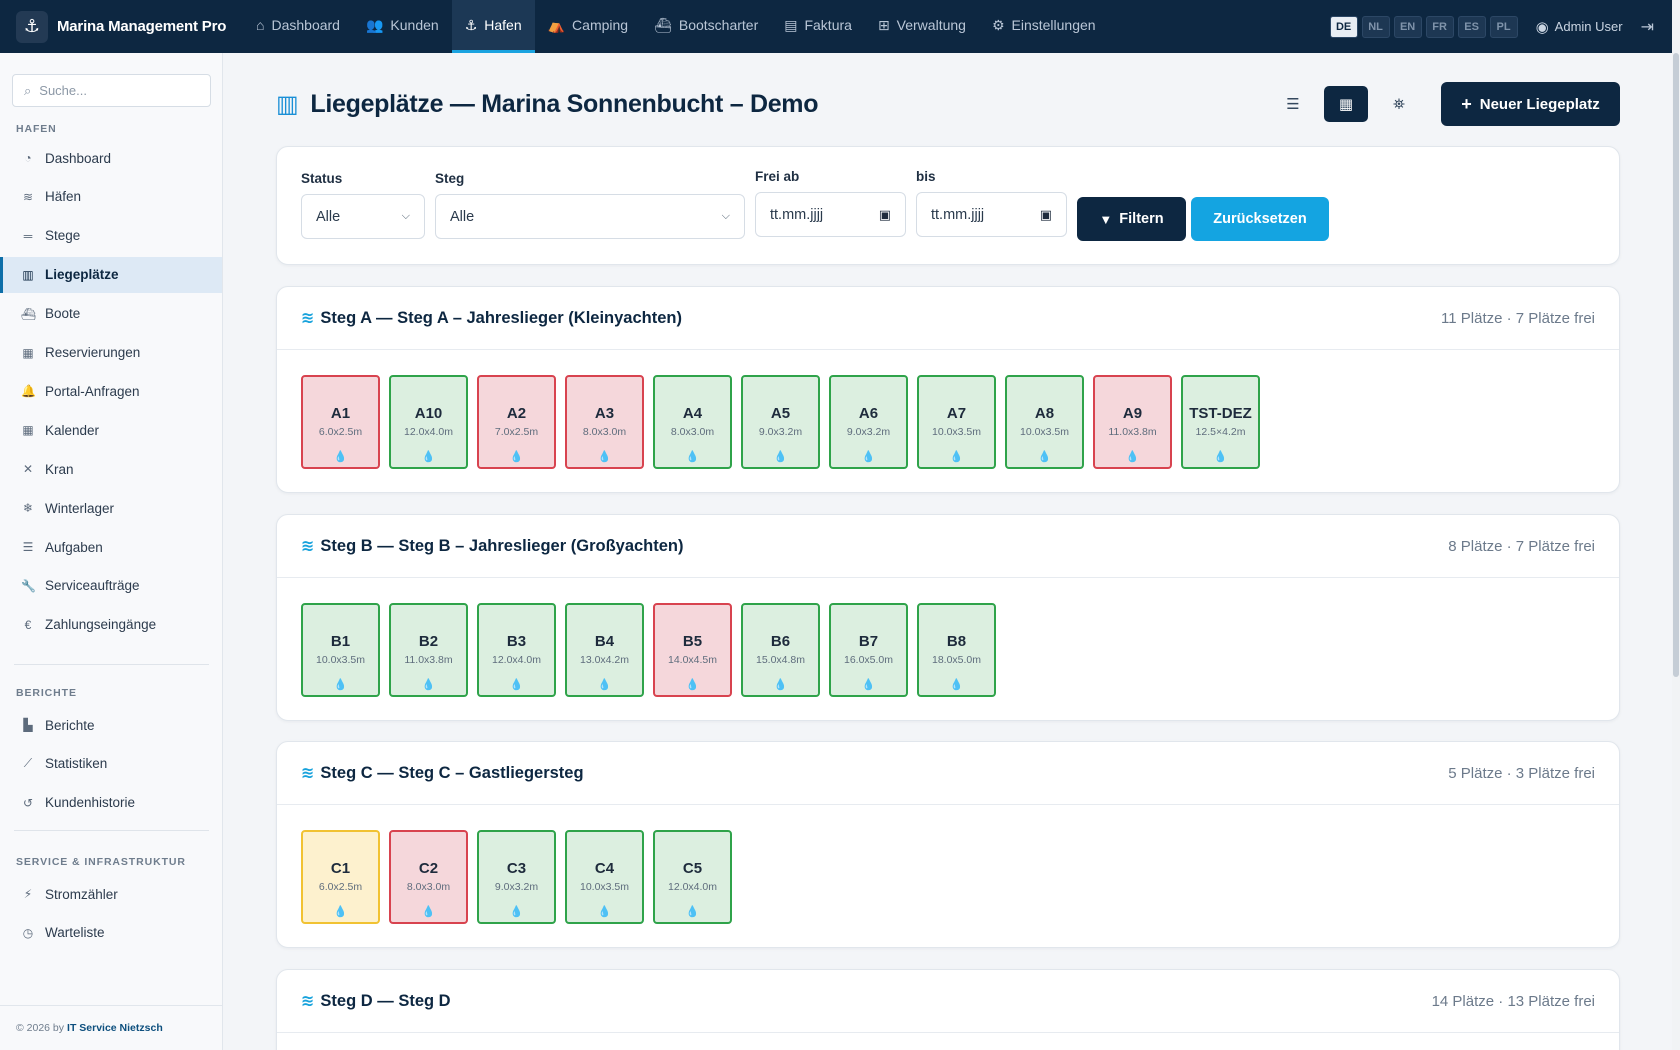  Describe the element at coordinates (111, 933) in the screenshot. I see `sidebar-item-warteliste: ◷ Warteliste` at that location.